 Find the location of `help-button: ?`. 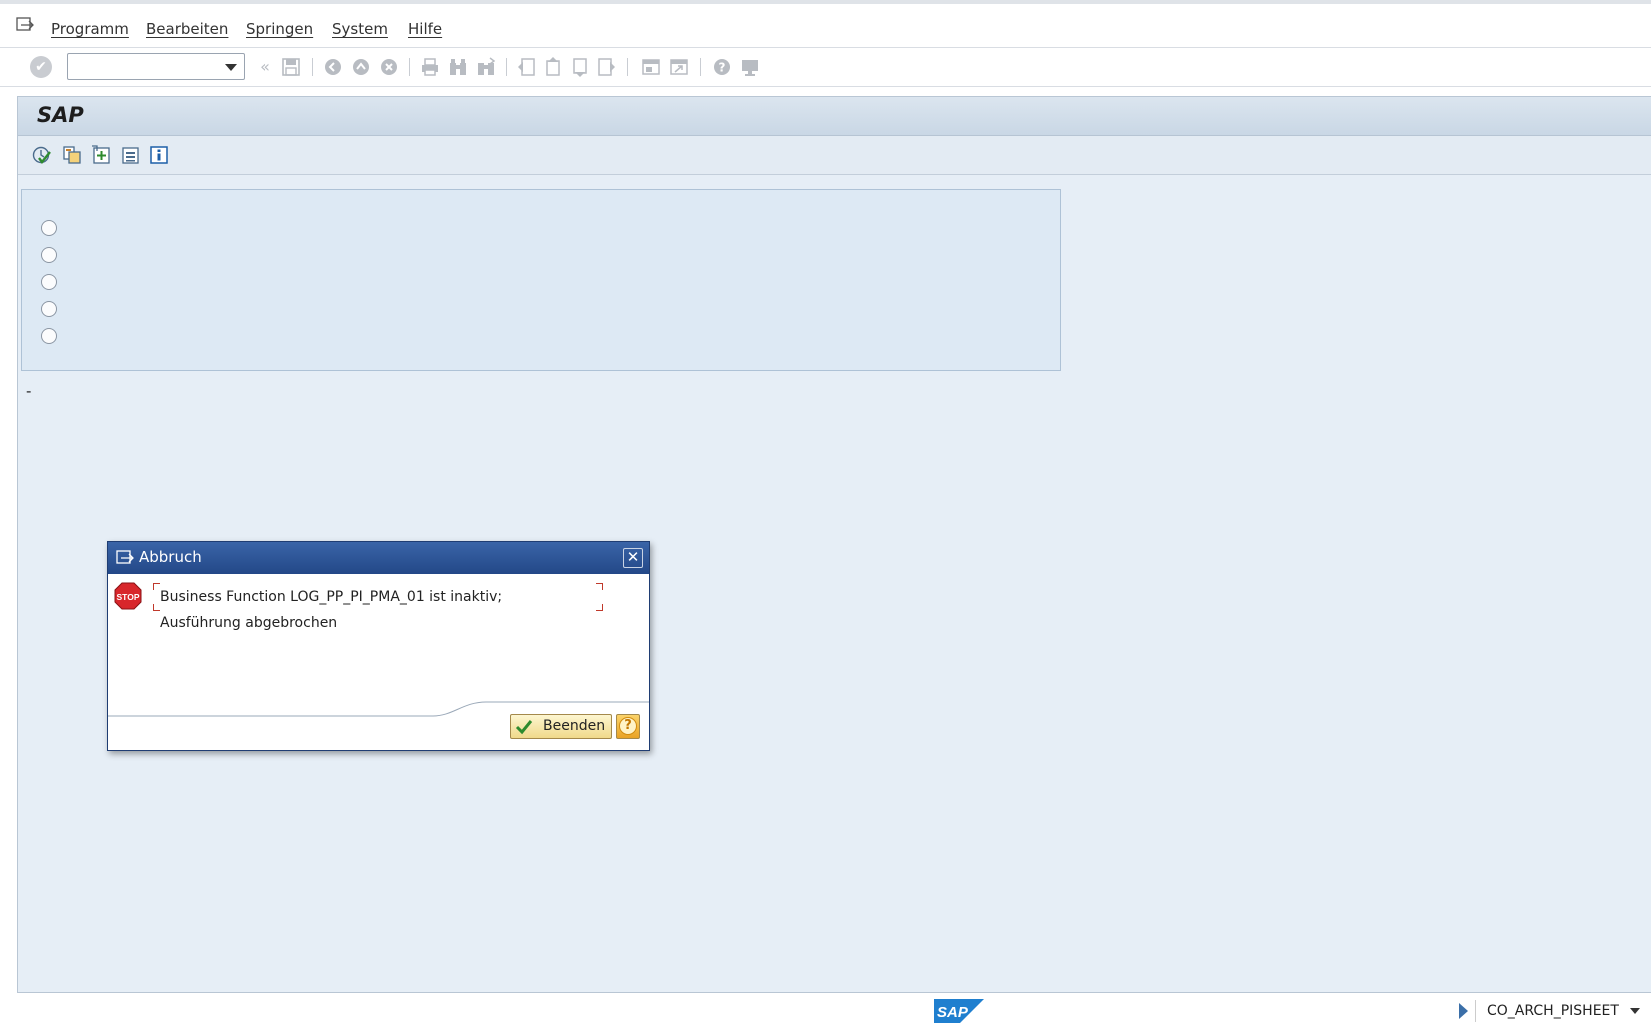

help-button: ? is located at coordinates (628, 726).